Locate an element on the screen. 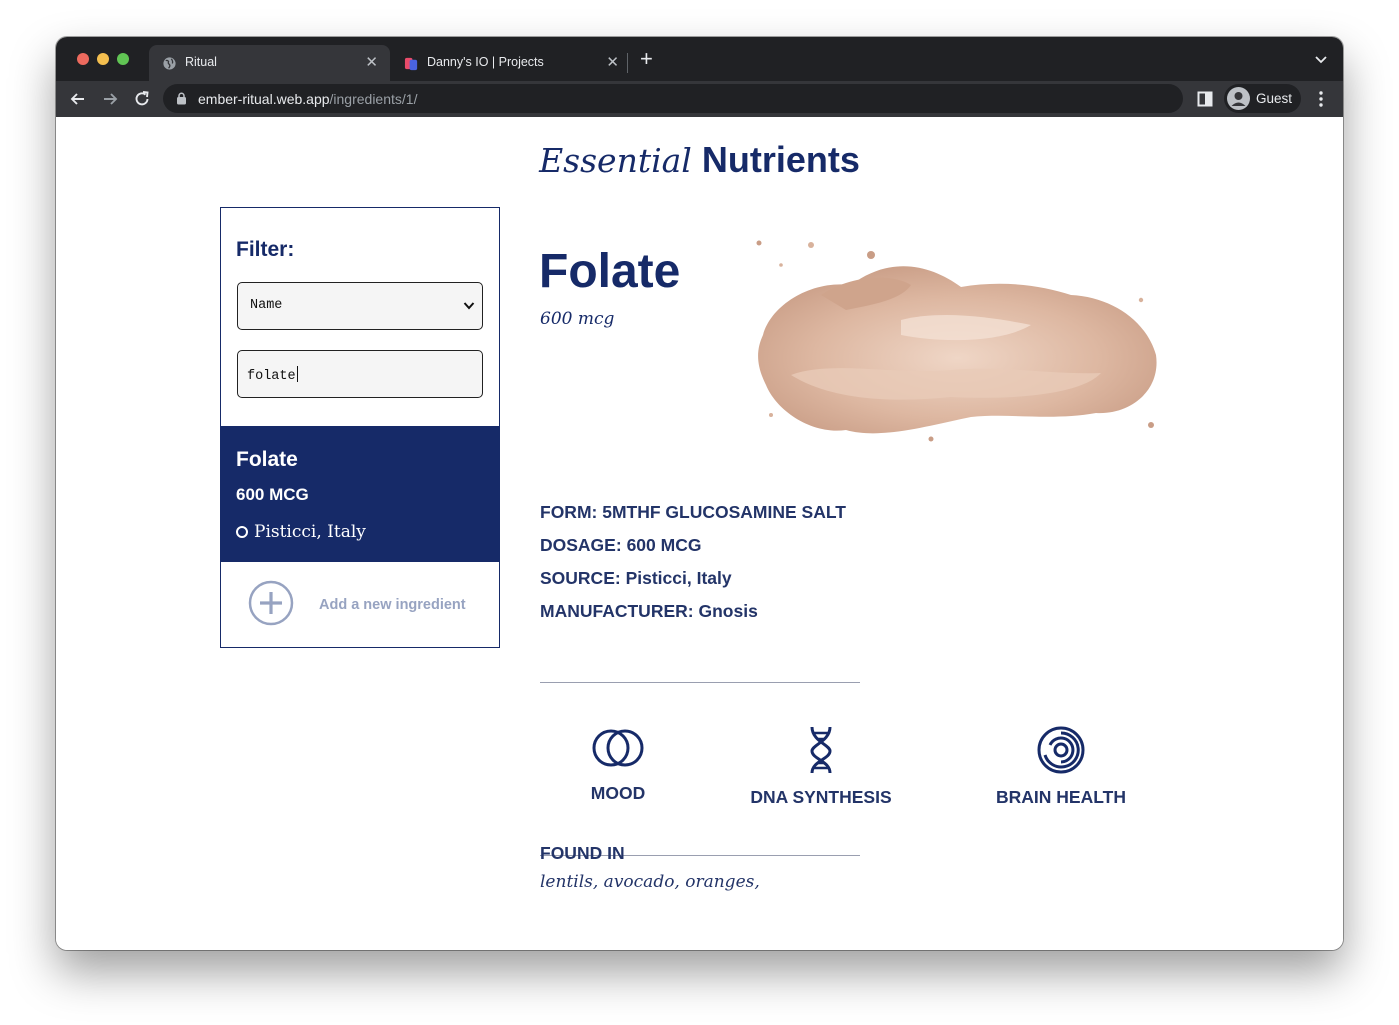  ingredient-title: Folate is located at coordinates (610, 271).